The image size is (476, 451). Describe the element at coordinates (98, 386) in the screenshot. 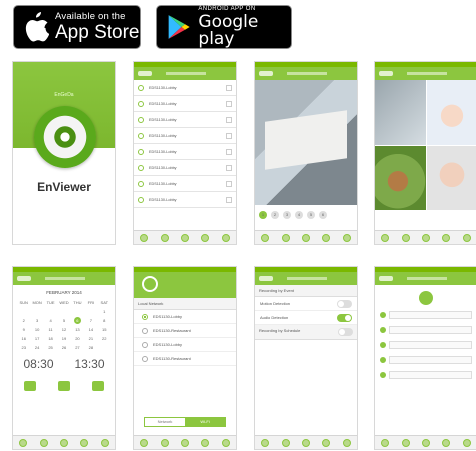

I see `snapshot-icon` at that location.